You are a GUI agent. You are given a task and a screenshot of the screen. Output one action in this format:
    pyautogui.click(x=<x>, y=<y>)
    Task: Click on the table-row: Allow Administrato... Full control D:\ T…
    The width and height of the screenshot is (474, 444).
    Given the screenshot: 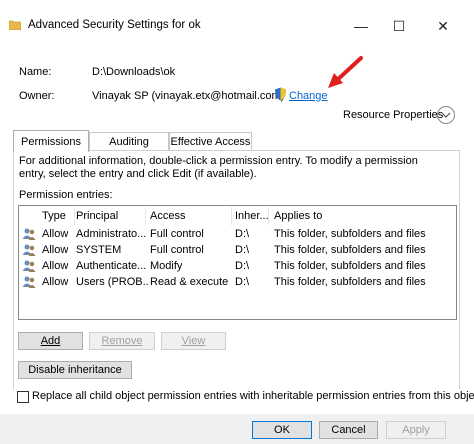 What is the action you would take?
    pyautogui.click(x=237, y=235)
    